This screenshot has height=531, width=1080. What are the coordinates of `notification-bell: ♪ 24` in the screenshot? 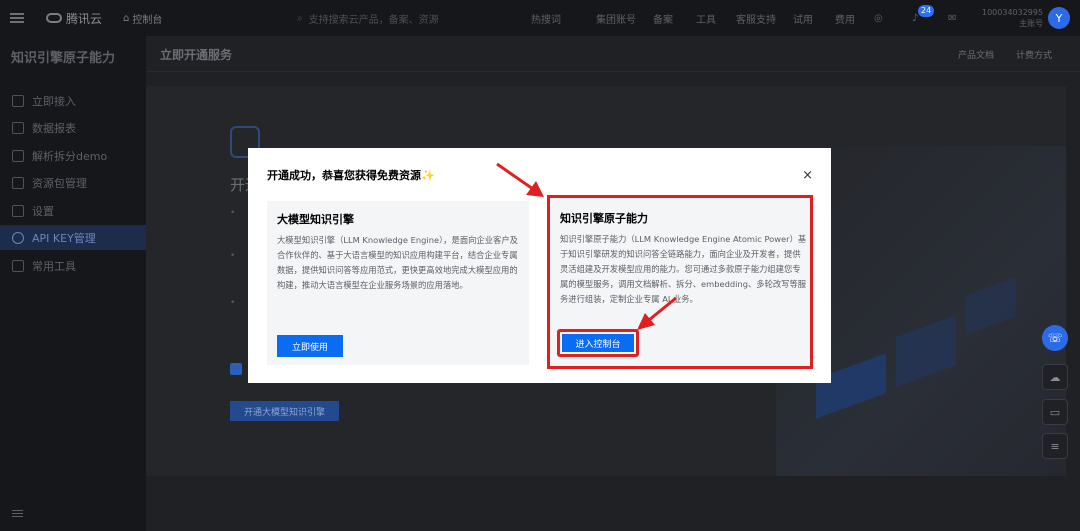 It's located at (923, 18).